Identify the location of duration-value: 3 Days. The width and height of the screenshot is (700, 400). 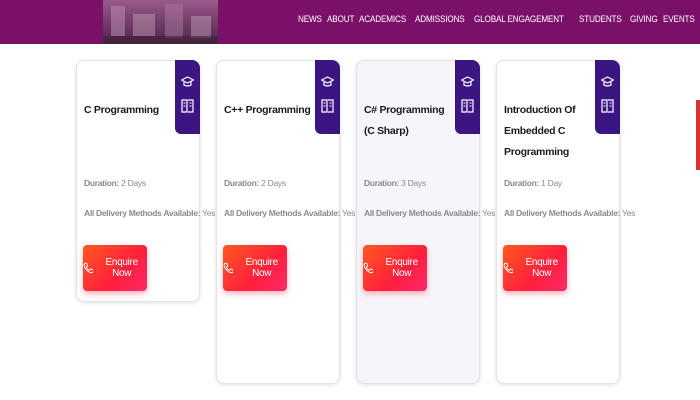
(413, 183).